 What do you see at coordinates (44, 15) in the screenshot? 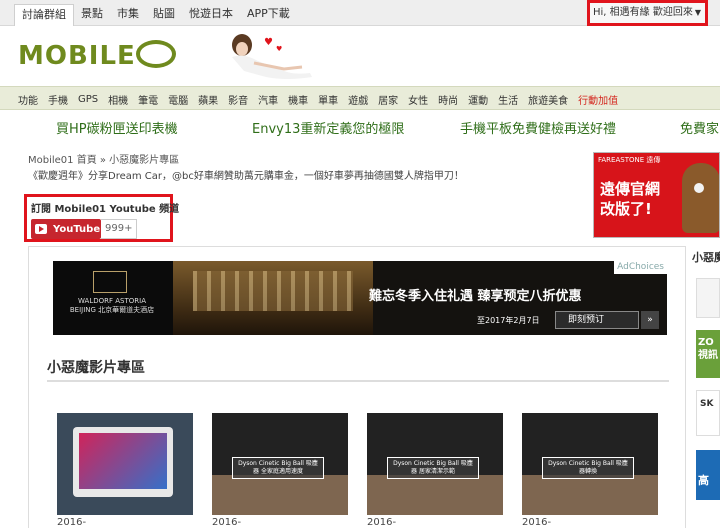
I see `tab-forum: 討論群組` at bounding box center [44, 15].